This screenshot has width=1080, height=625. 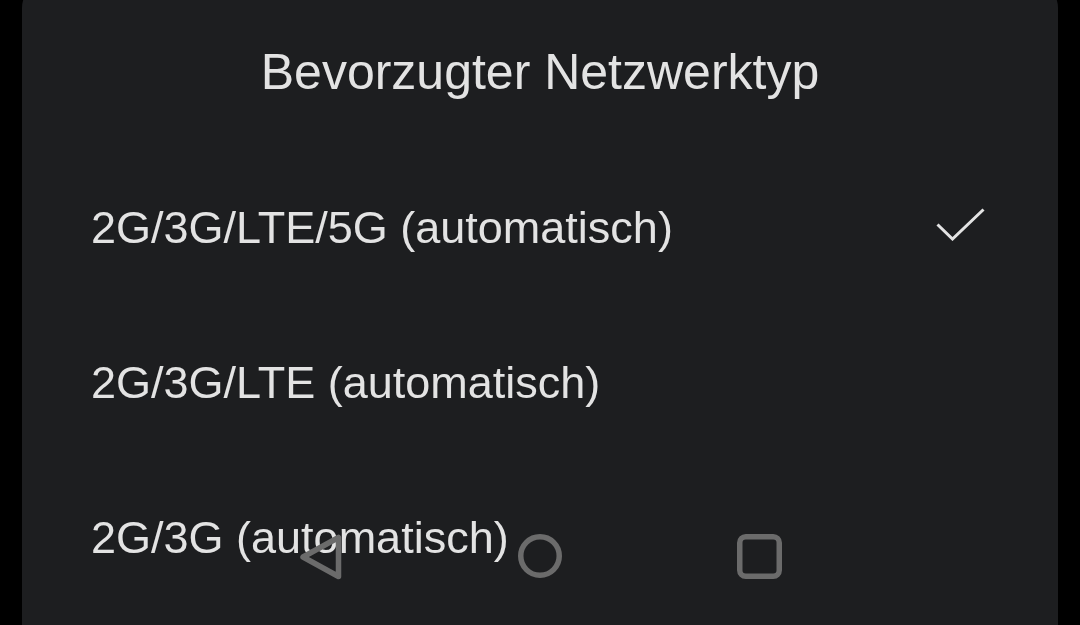 I want to click on dialog-title: Bevorzugter Netzwerktyp, so click(x=540, y=72).